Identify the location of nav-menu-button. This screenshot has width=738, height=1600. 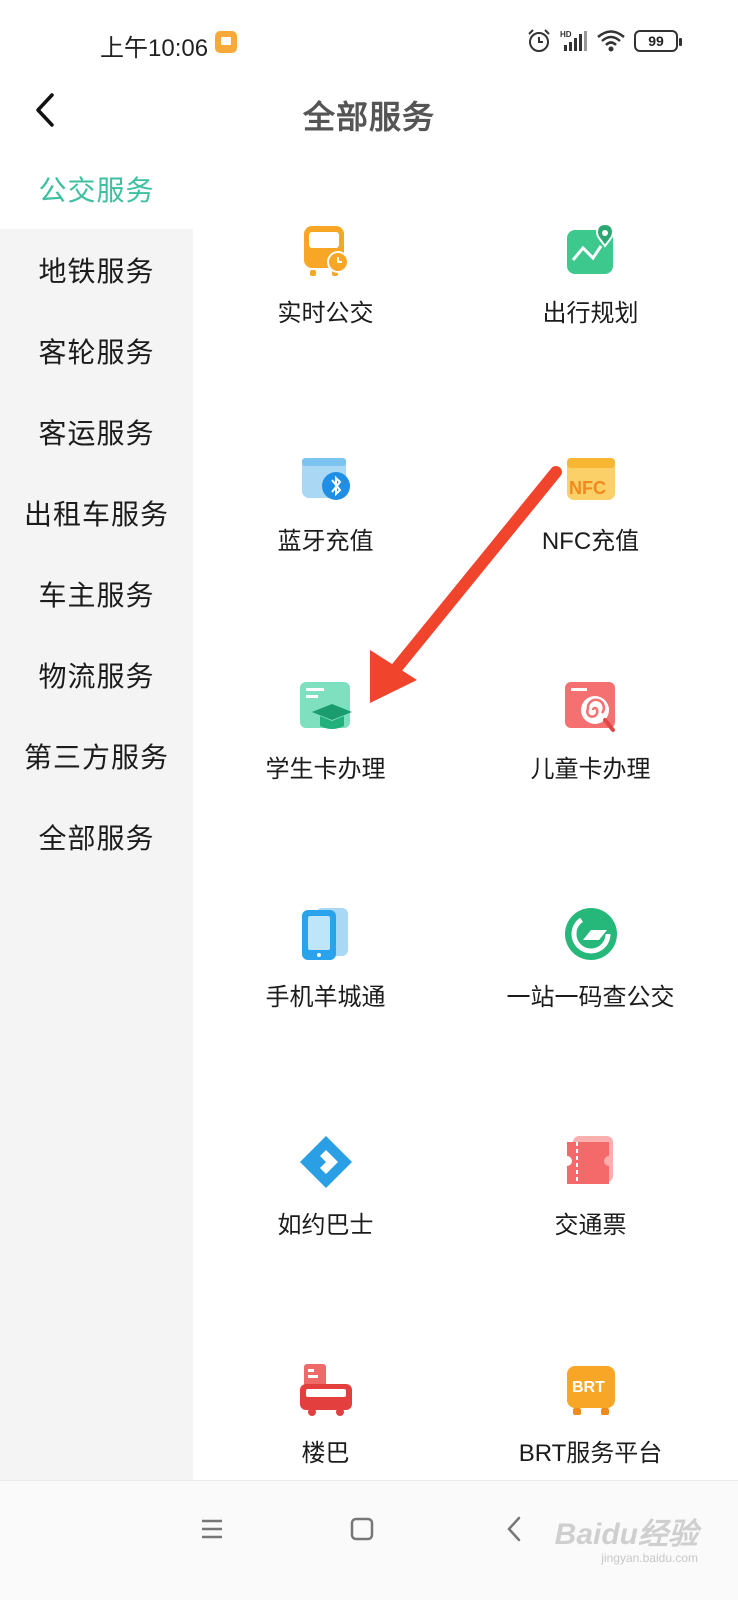
(212, 1529).